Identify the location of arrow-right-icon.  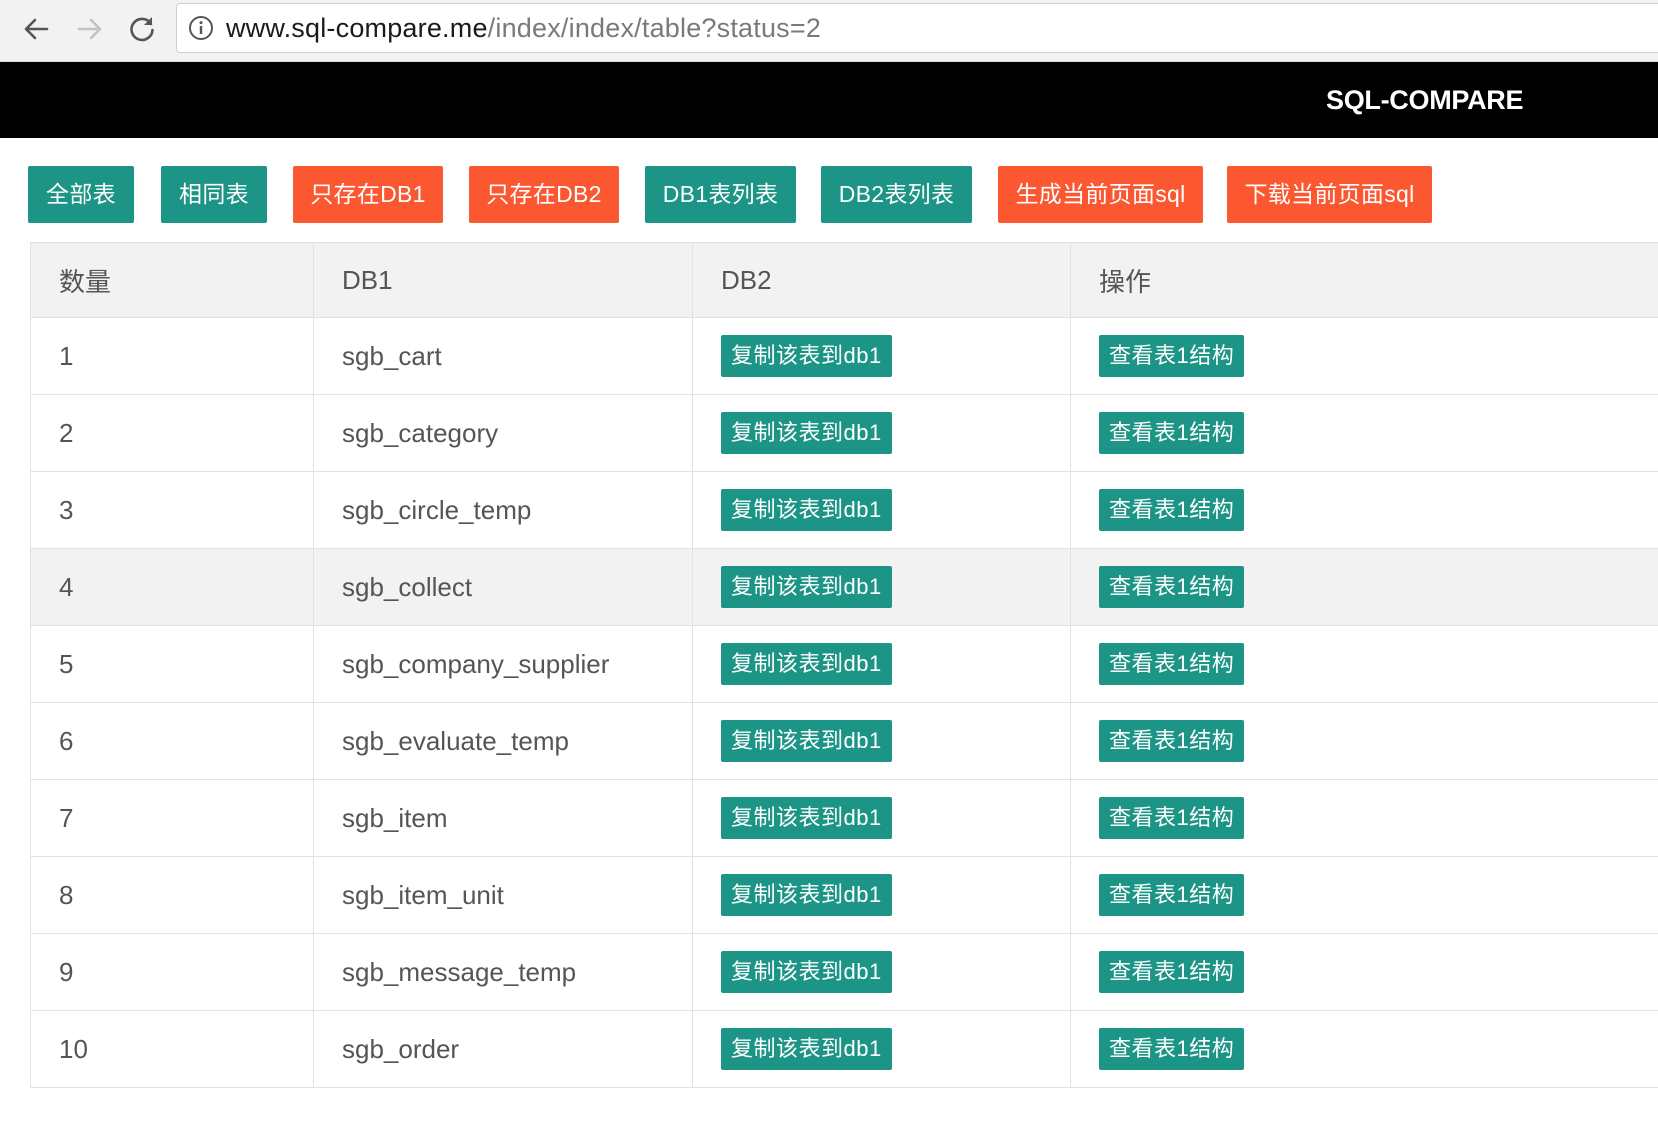
(89, 29).